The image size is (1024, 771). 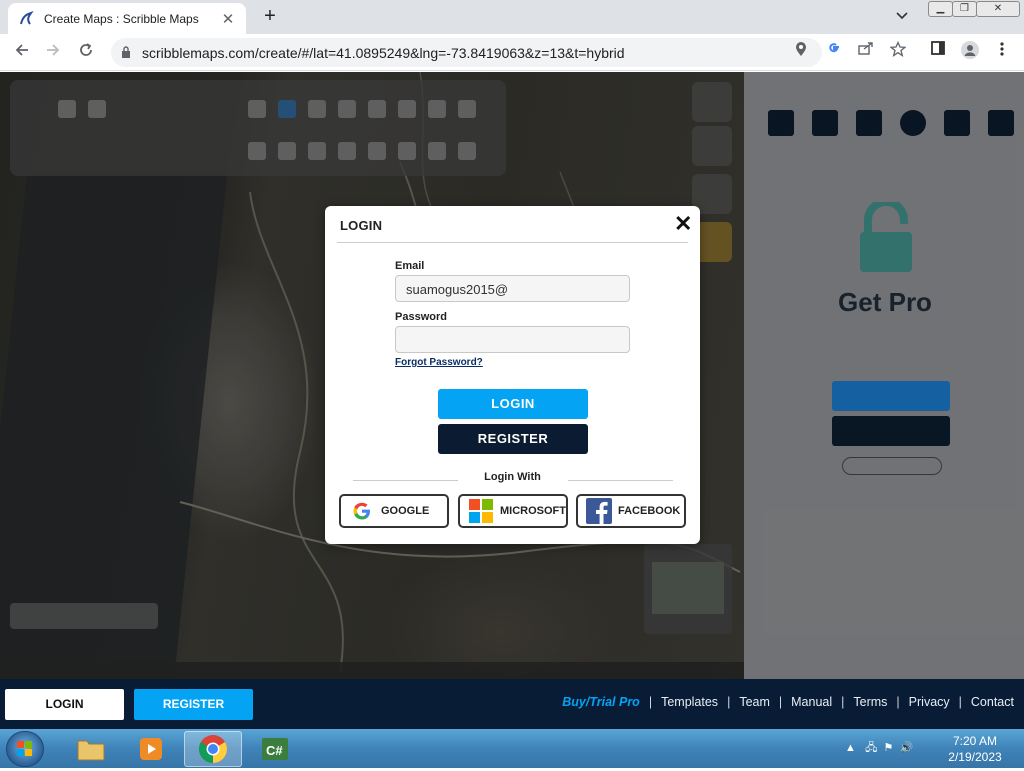 I want to click on system-tray: ▲ 🖧 ⚑ 🔊, so click(x=879, y=748).